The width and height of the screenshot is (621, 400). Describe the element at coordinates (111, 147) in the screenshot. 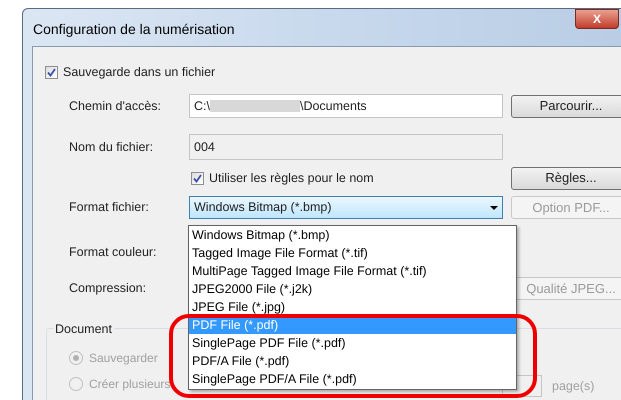

I see `field-label: Nom du fichier:` at that location.